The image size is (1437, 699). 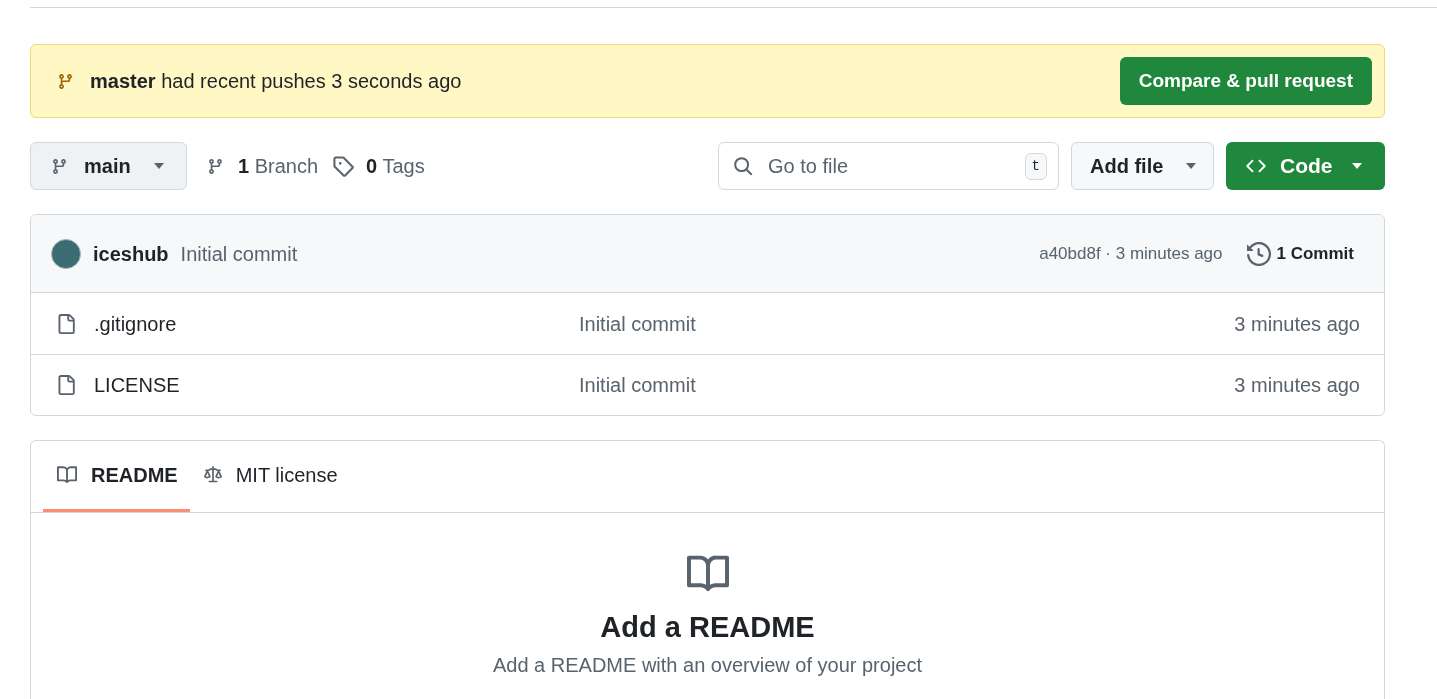 I want to click on add-file-button: Add file, so click(x=1142, y=166).